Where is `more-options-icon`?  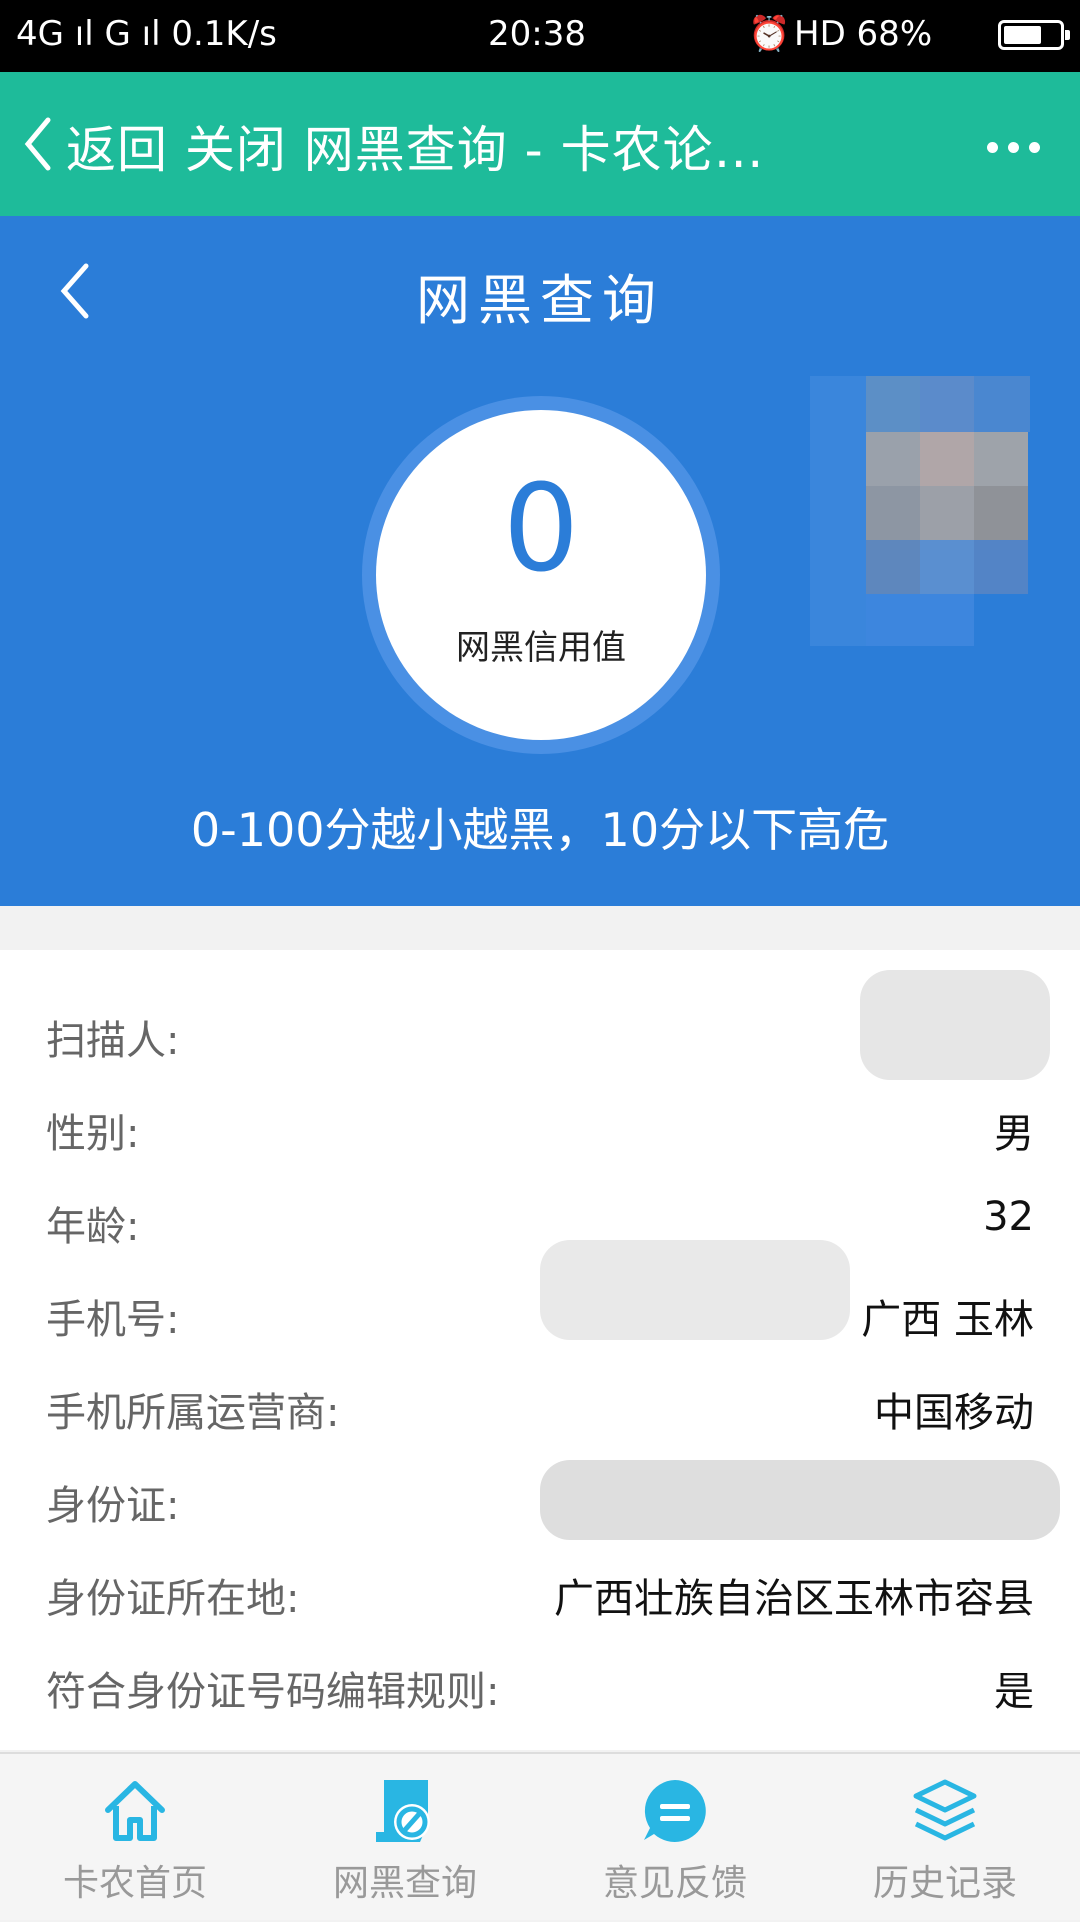 more-options-icon is located at coordinates (1008, 147).